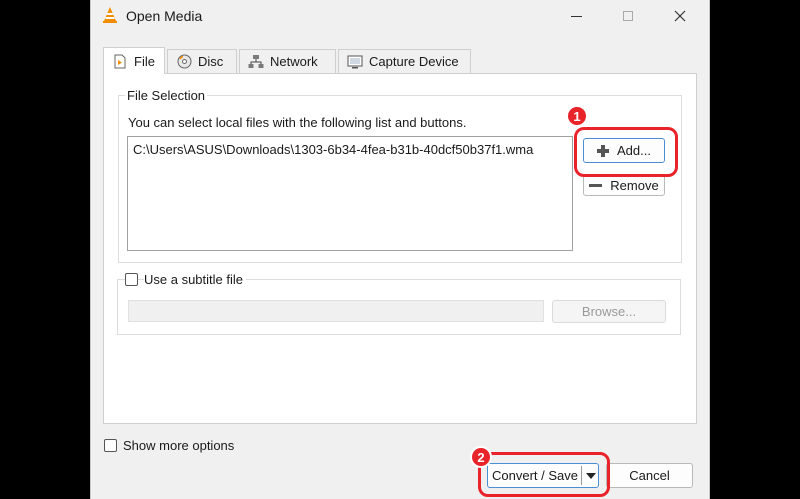  I want to click on tab-file: File, so click(134, 60).